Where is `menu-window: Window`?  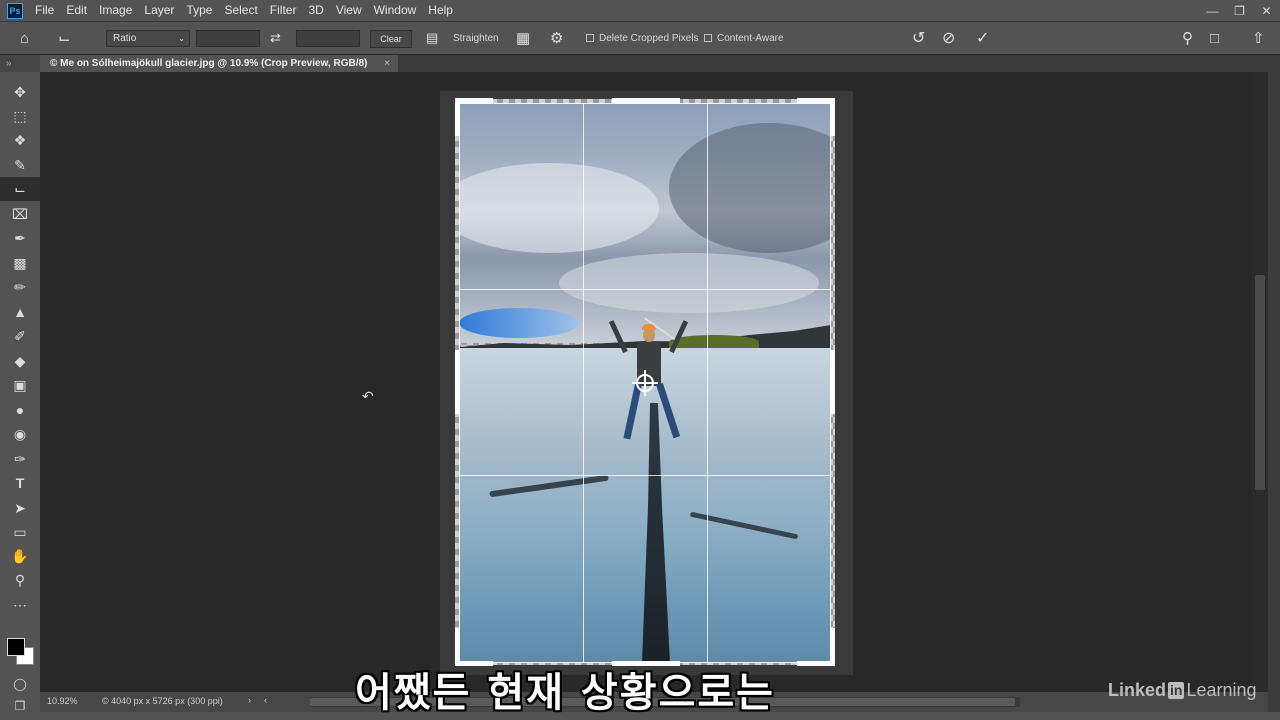
menu-window: Window is located at coordinates (395, 10).